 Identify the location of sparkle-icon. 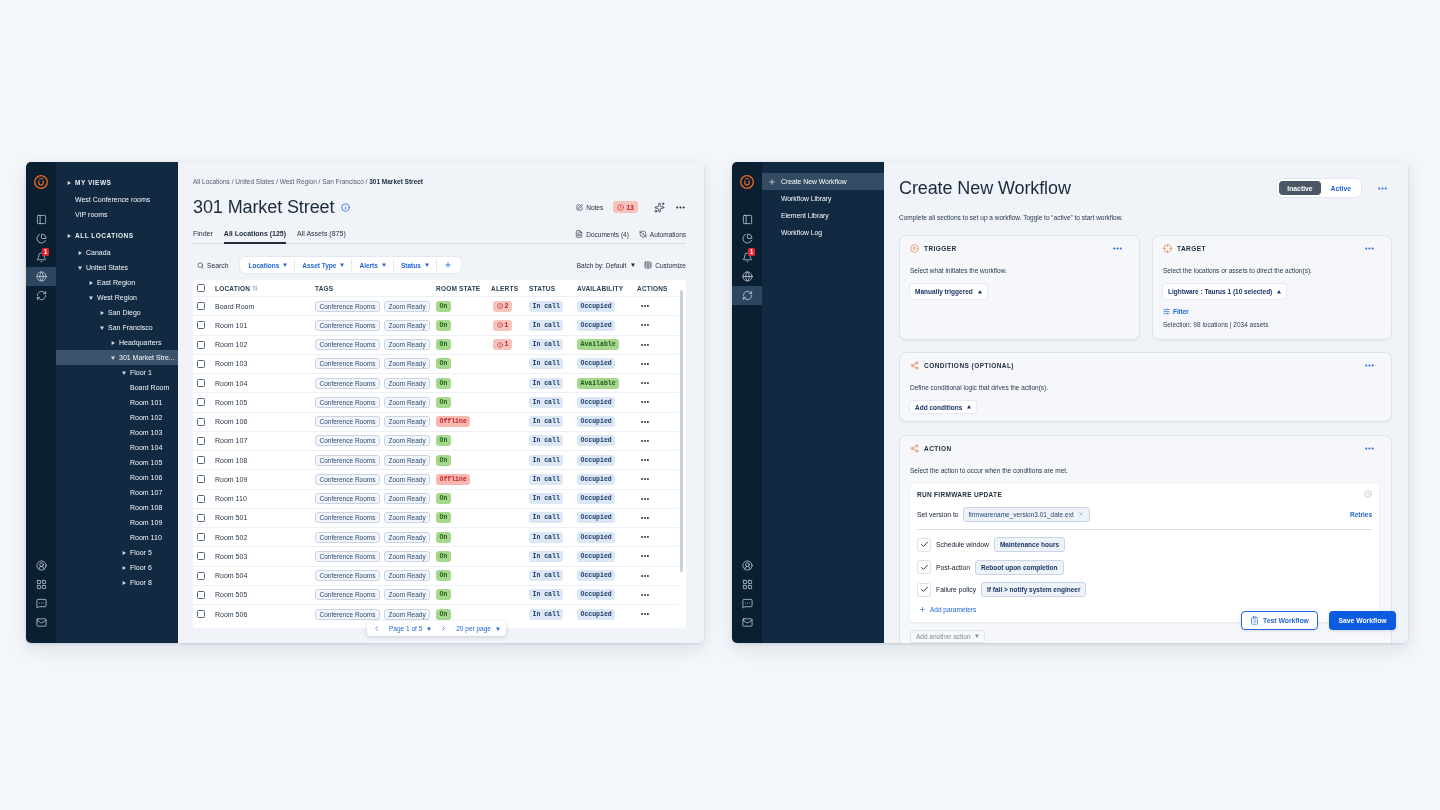
(659, 207).